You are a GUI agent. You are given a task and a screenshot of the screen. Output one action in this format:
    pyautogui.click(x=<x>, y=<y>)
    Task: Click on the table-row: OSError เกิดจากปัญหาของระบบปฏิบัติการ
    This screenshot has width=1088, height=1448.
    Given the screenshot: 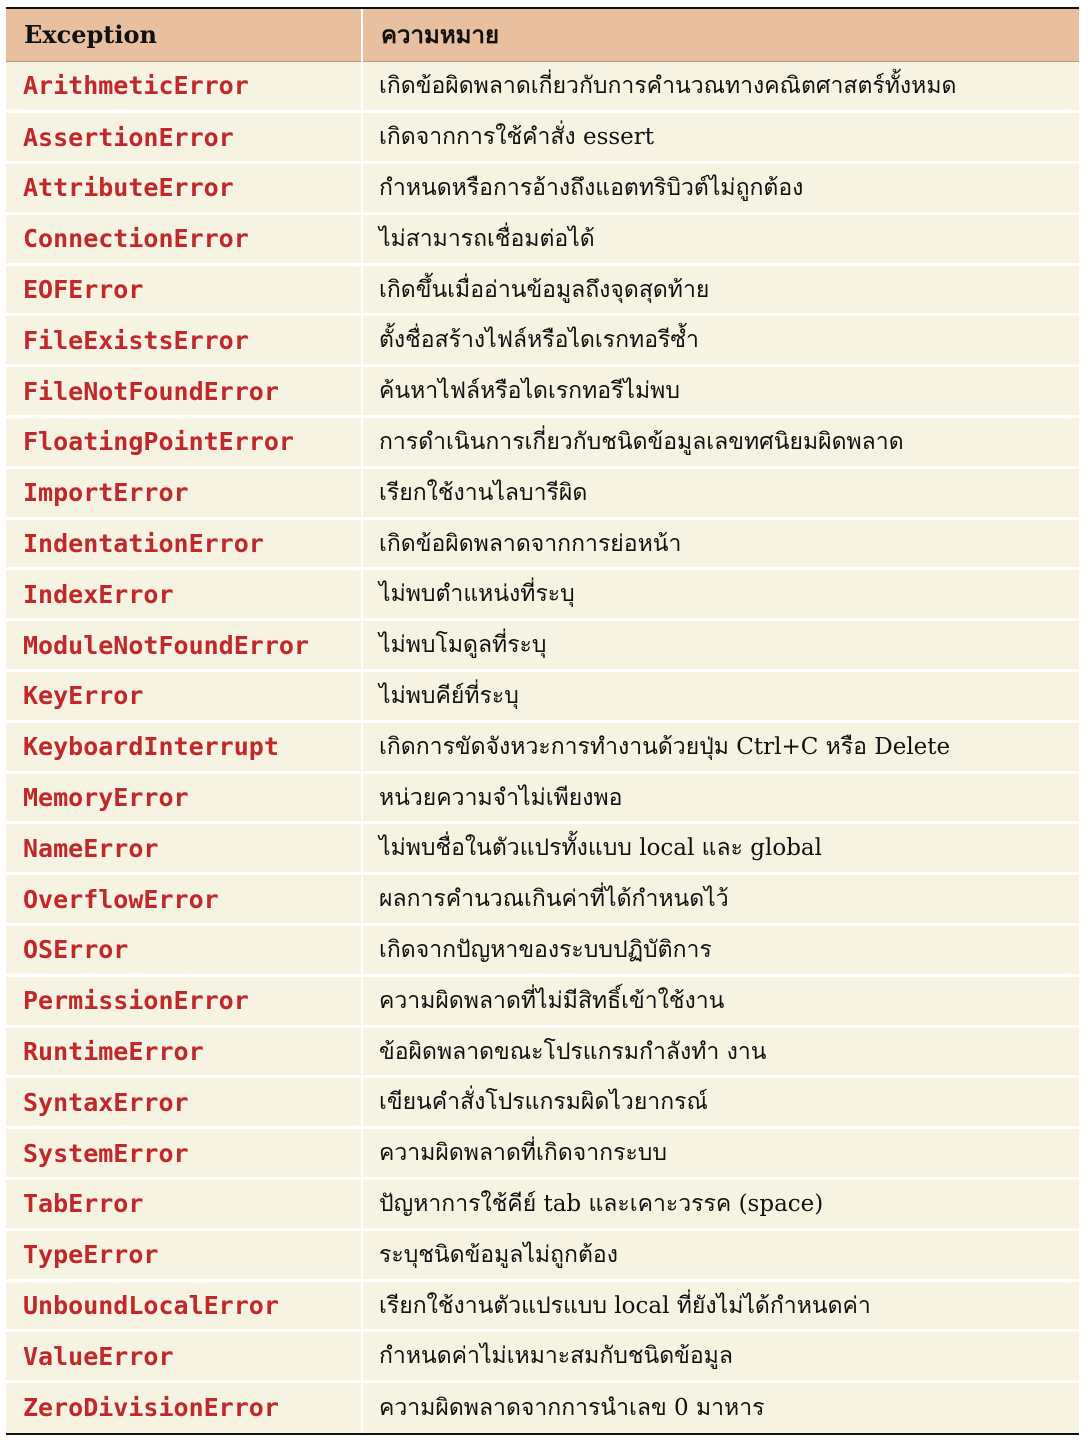 What is the action you would take?
    pyautogui.click(x=542, y=950)
    